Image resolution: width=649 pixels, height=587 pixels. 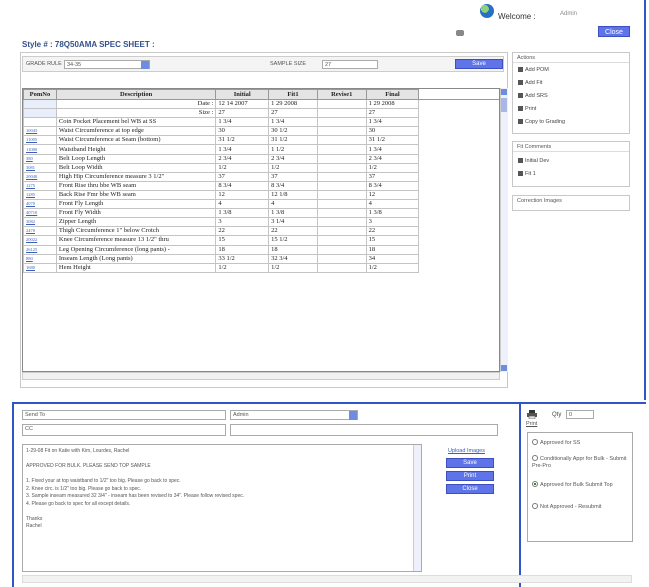 What do you see at coordinates (40, 140) in the screenshot?
I see `pom-number: 11005` at bounding box center [40, 140].